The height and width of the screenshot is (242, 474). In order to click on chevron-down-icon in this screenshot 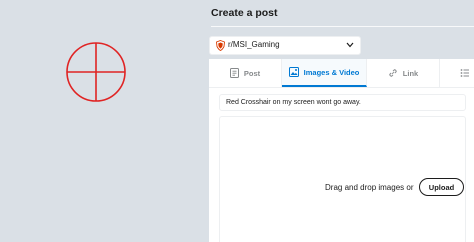, I will do `click(350, 45)`.